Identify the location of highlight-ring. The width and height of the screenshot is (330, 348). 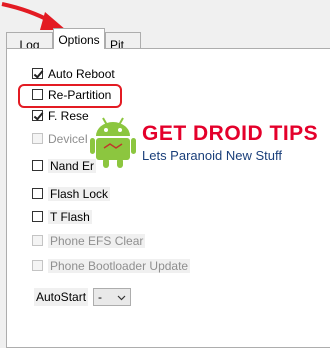
(70, 96).